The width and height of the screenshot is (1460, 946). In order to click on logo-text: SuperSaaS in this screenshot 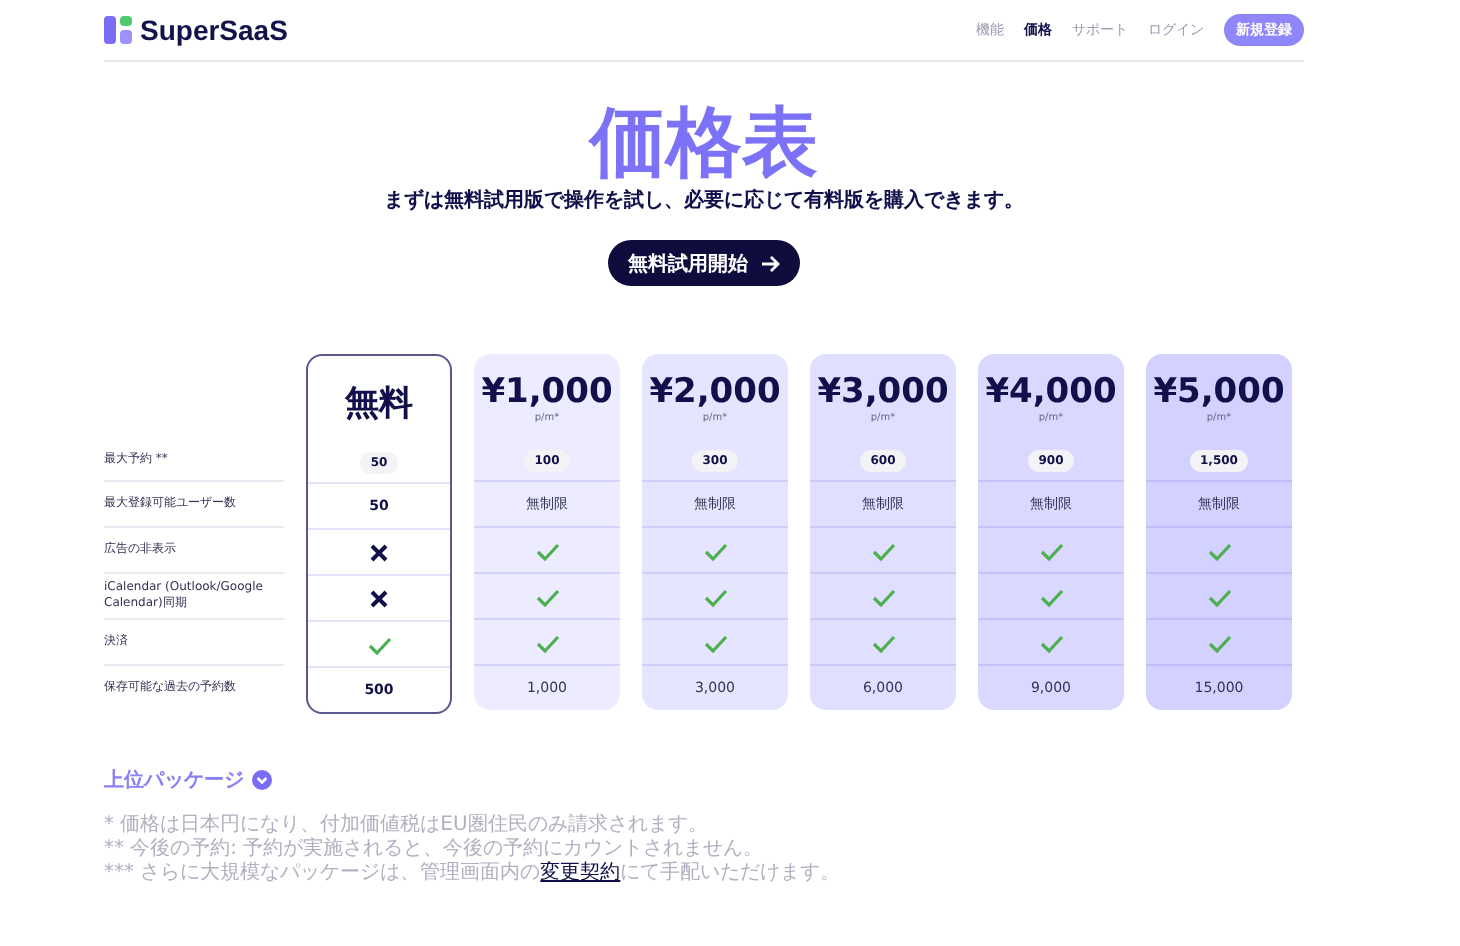, I will do `click(214, 30)`.